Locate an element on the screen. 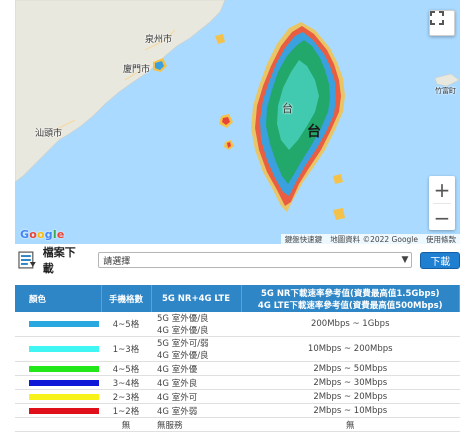 The width and height of the screenshot is (474, 438). table-row: 1~2格 4G 室外弱 2Mbps ~ 10Mbps is located at coordinates (237, 410).